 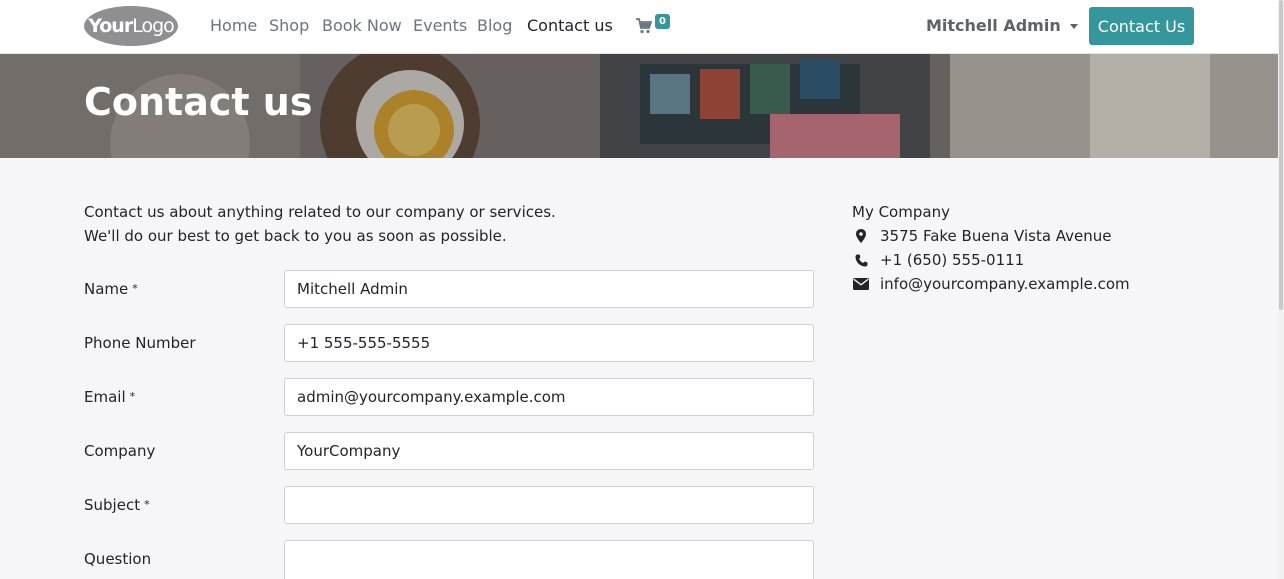 I want to click on company-label: Company, so click(x=120, y=451).